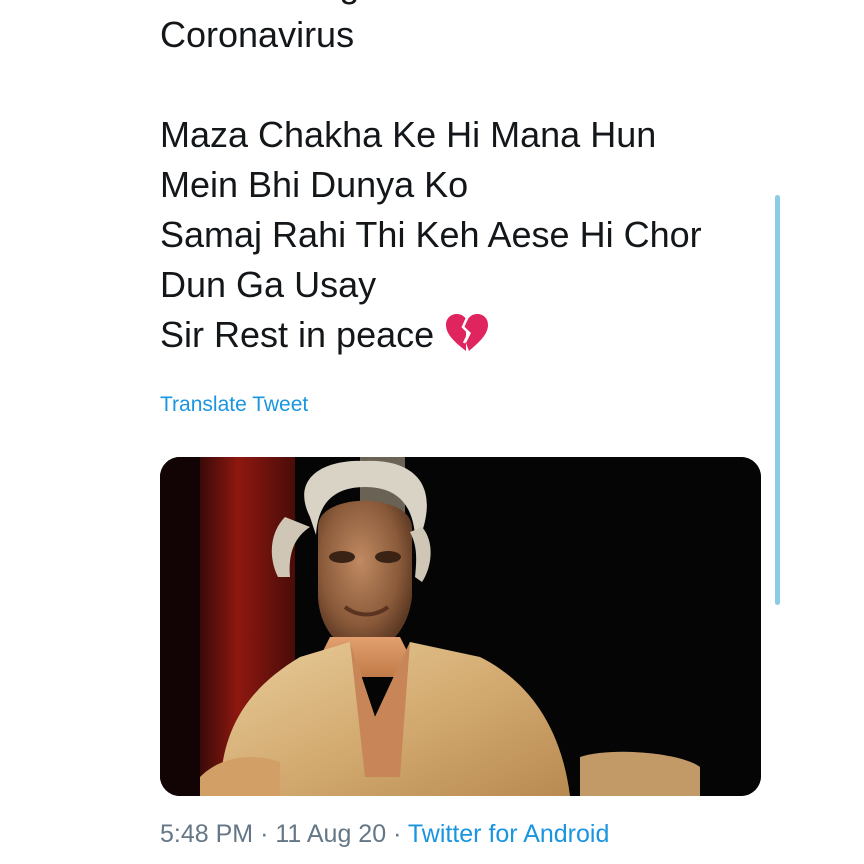 Image resolution: width=864 pixels, height=864 pixels. I want to click on tweet-line: Maza Chakha Ke Hi Mana Hun, so click(408, 134).